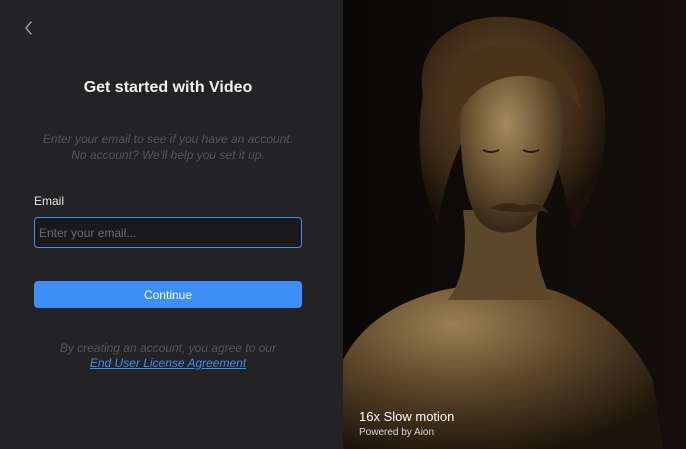 This screenshot has height=449, width=686. What do you see at coordinates (168, 155) in the screenshot?
I see `subtitle-line: No account? We'll help you set it up.` at bounding box center [168, 155].